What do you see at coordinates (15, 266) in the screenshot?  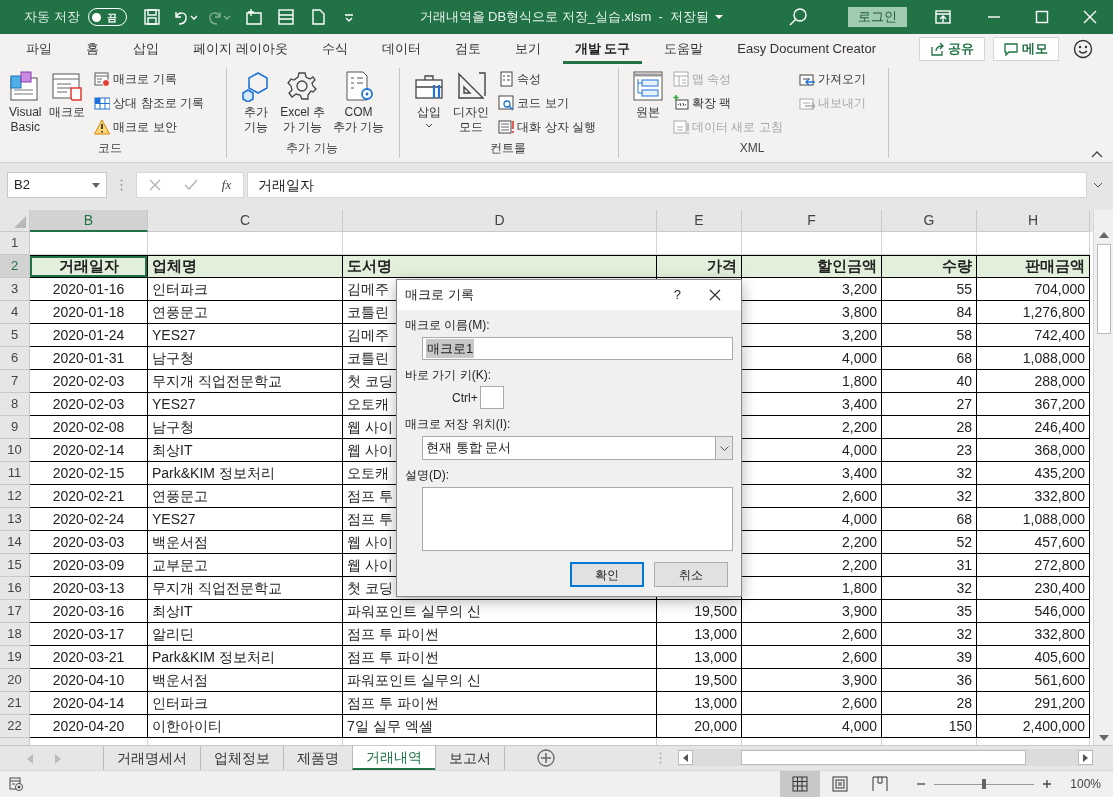 I see `row-header: 2` at bounding box center [15, 266].